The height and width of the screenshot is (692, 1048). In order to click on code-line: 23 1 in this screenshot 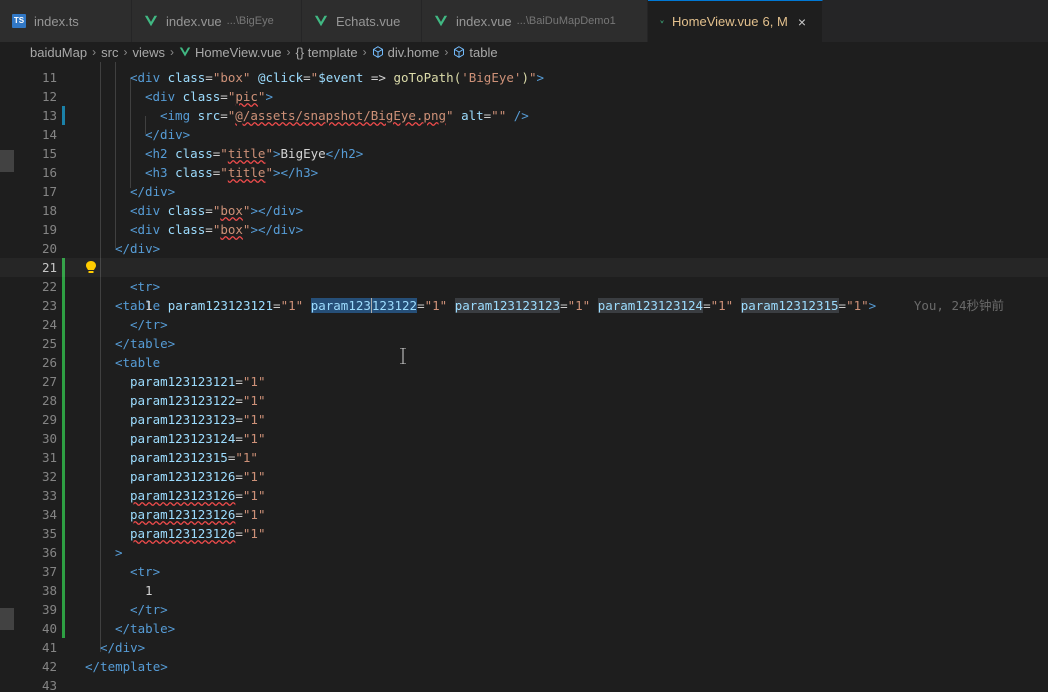, I will do `click(97, 305)`.